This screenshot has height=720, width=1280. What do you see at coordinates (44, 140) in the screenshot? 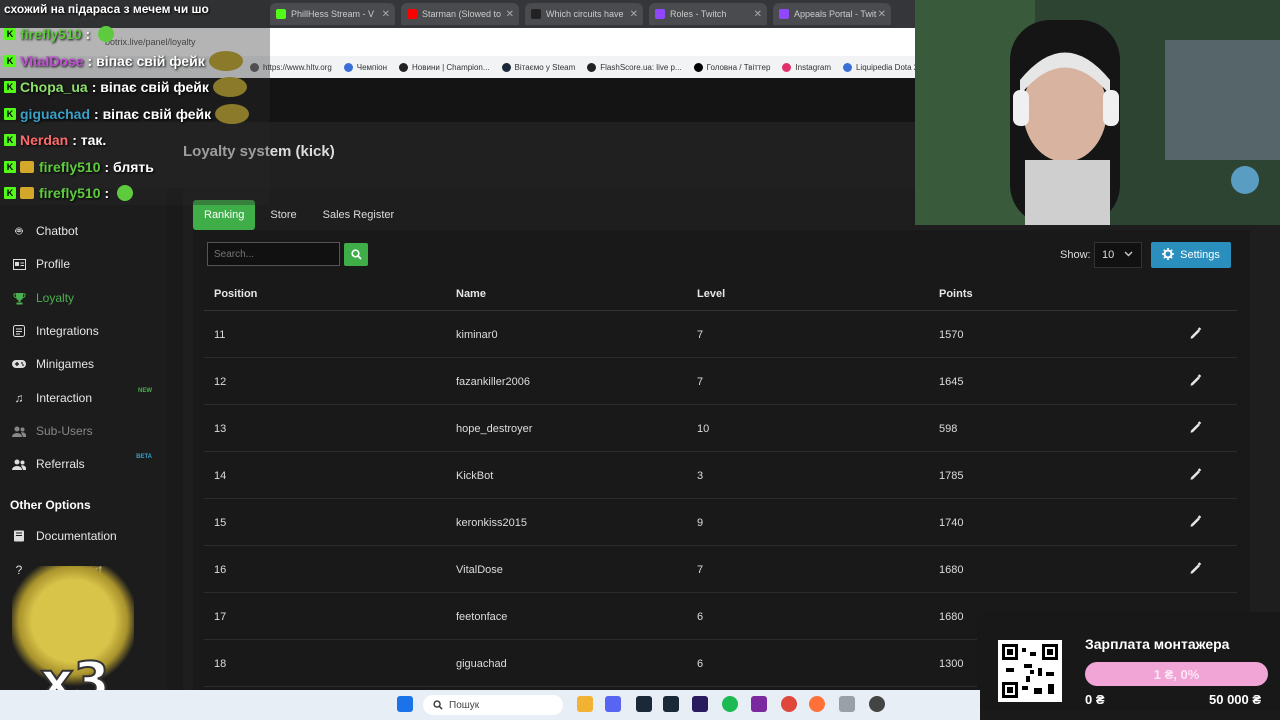
I see `chat-username: Nerdan` at bounding box center [44, 140].